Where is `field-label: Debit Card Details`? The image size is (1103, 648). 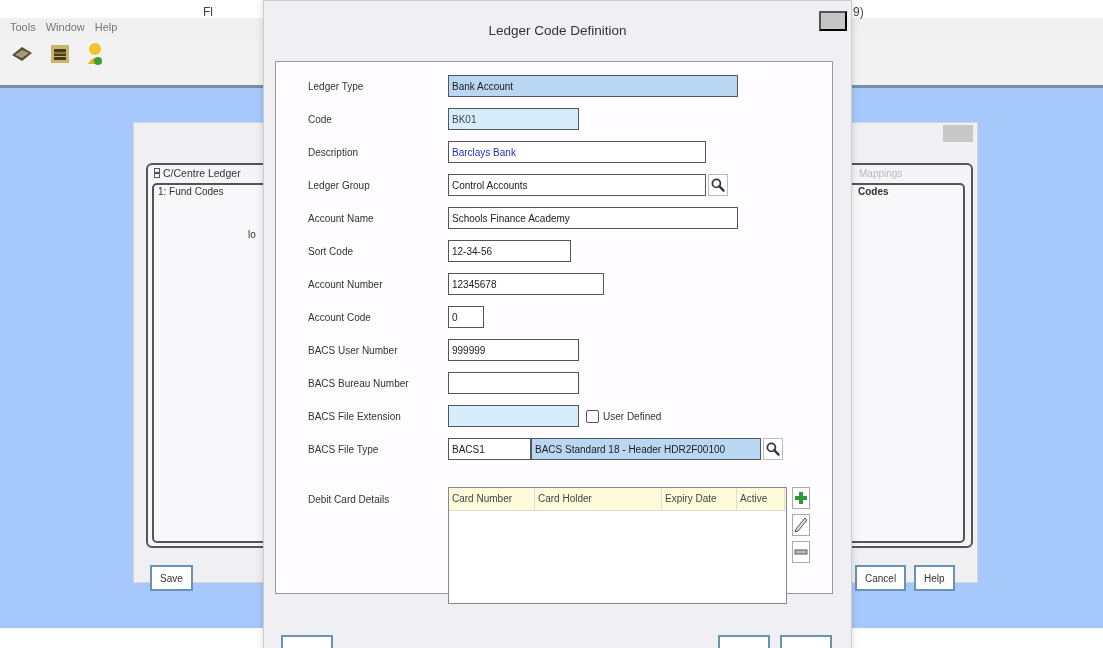 field-label: Debit Card Details is located at coordinates (349, 500).